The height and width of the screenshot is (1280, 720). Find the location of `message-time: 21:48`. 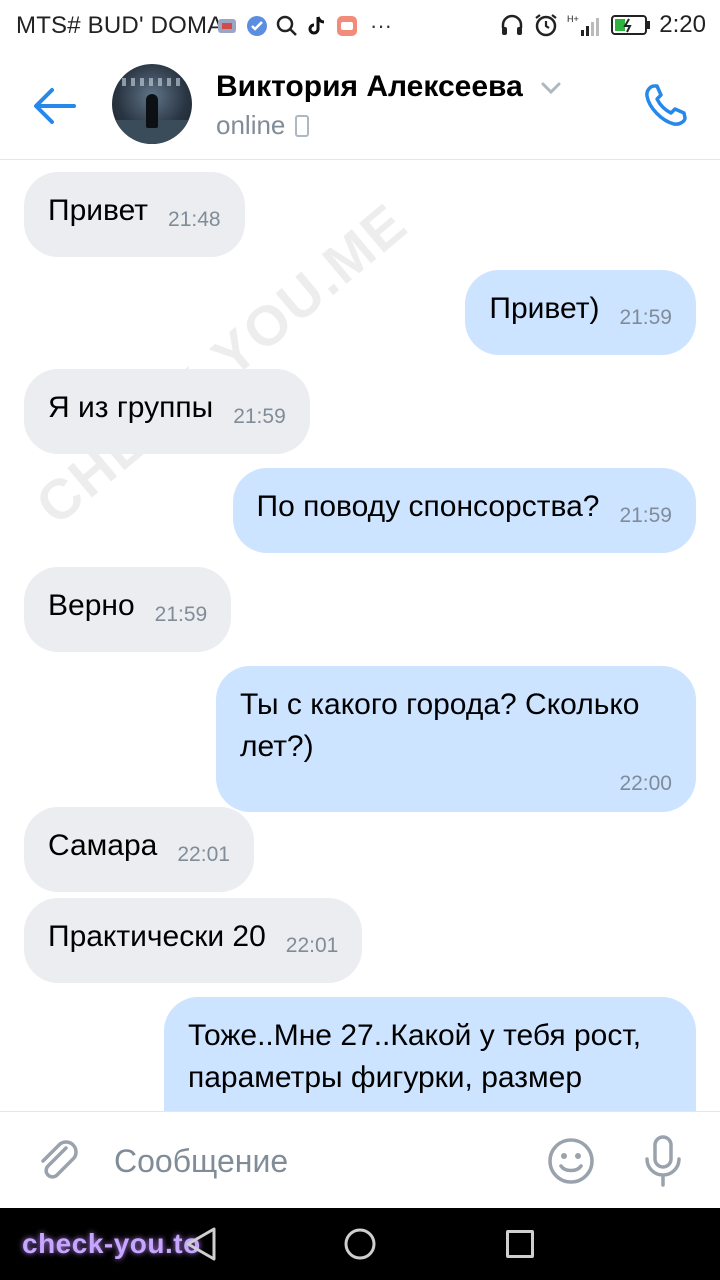

message-time: 21:48 is located at coordinates (194, 219).